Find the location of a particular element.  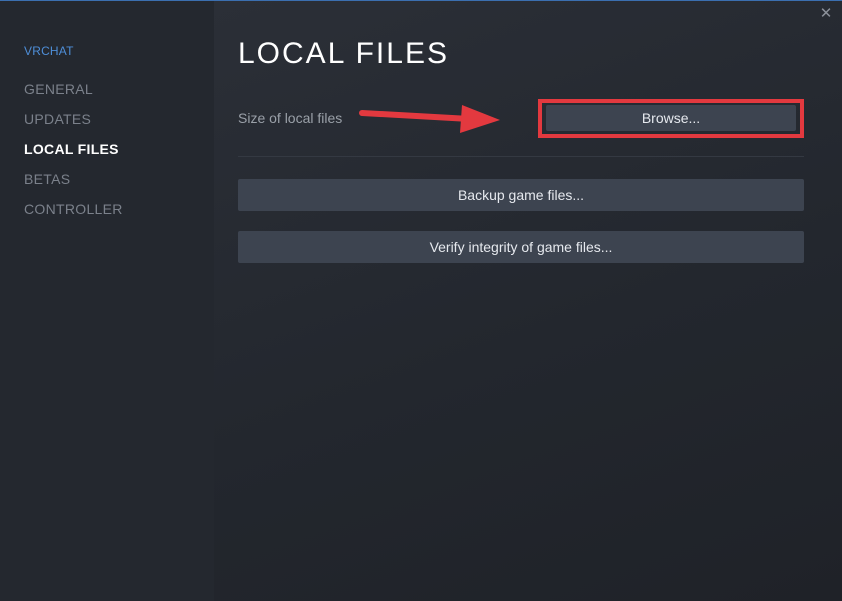

close-icon: ✕ is located at coordinates (826, 13).